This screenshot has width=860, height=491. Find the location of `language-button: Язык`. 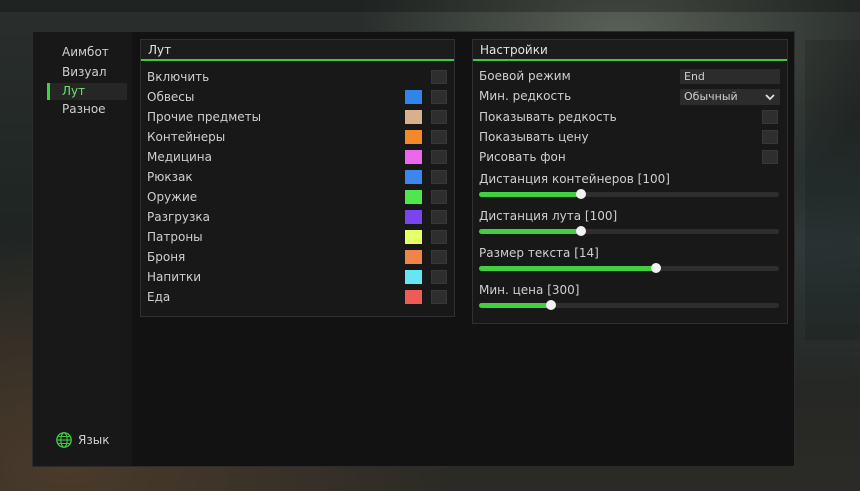

language-button: Язык is located at coordinates (82, 440).